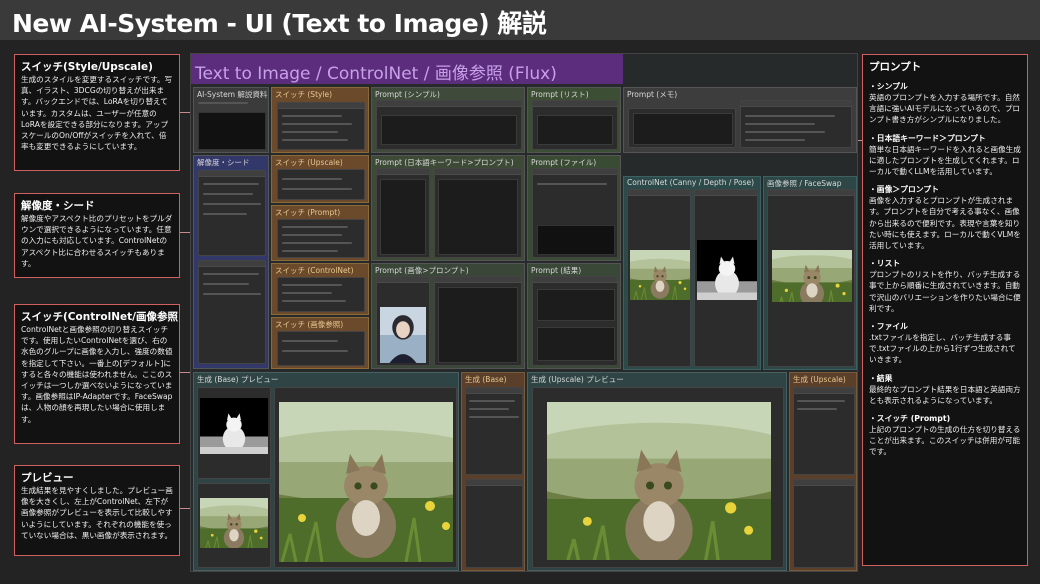 This screenshot has width=1040, height=584. I want to click on decode-node, so click(494, 523).